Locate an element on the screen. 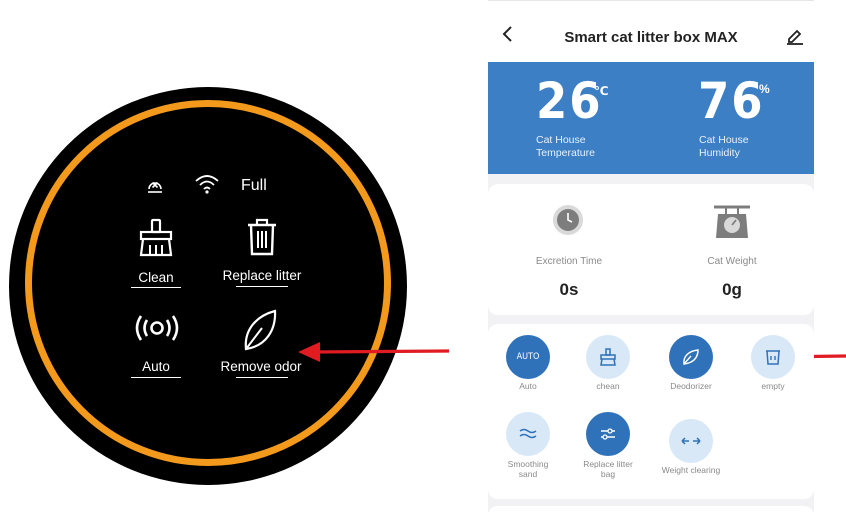  auto-button: Auto is located at coordinates (156, 366).